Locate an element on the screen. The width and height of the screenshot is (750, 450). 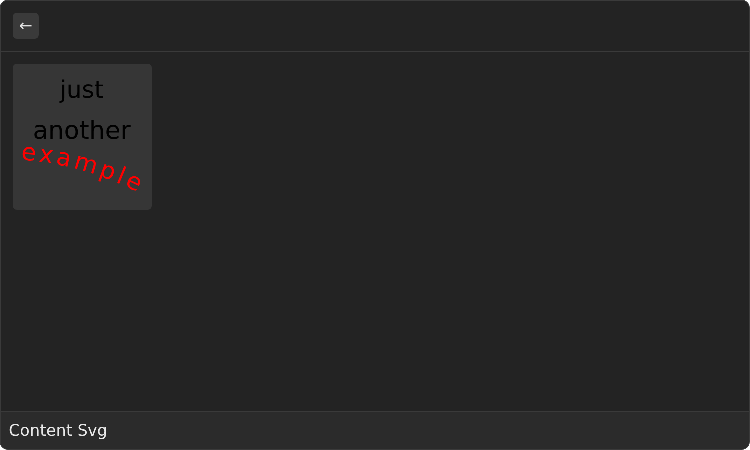
back-button: ← is located at coordinates (26, 26).